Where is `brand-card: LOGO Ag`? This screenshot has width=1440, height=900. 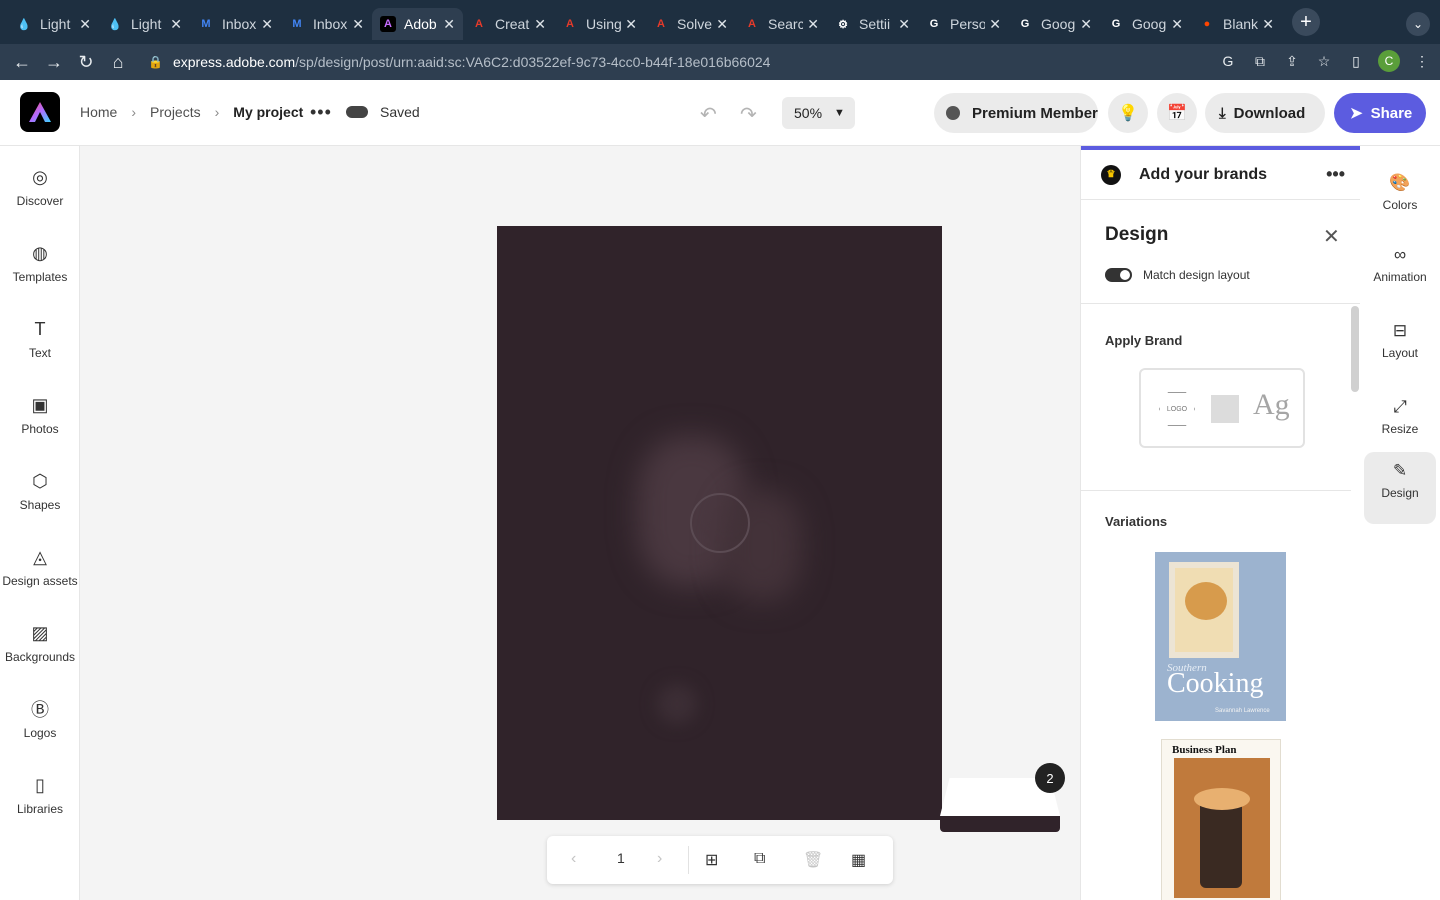
brand-card: LOGO Ag is located at coordinates (1222, 408).